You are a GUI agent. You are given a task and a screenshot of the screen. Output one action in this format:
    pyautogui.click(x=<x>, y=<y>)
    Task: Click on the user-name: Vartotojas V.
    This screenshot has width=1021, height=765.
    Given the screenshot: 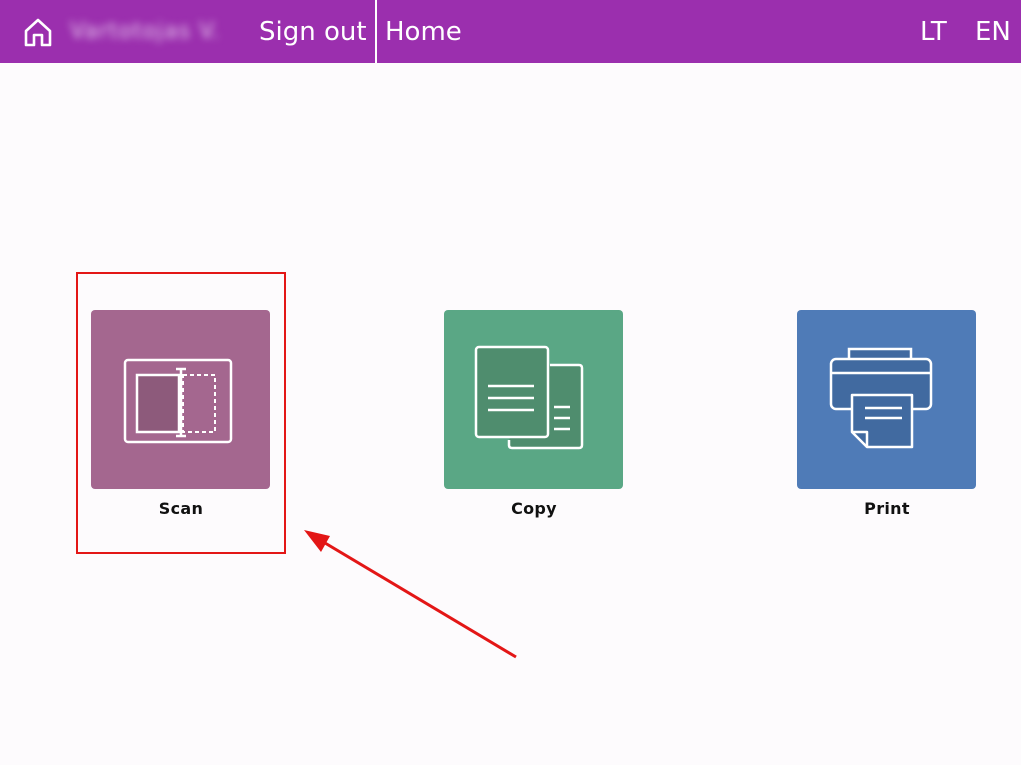 What is the action you would take?
    pyautogui.click(x=145, y=31)
    